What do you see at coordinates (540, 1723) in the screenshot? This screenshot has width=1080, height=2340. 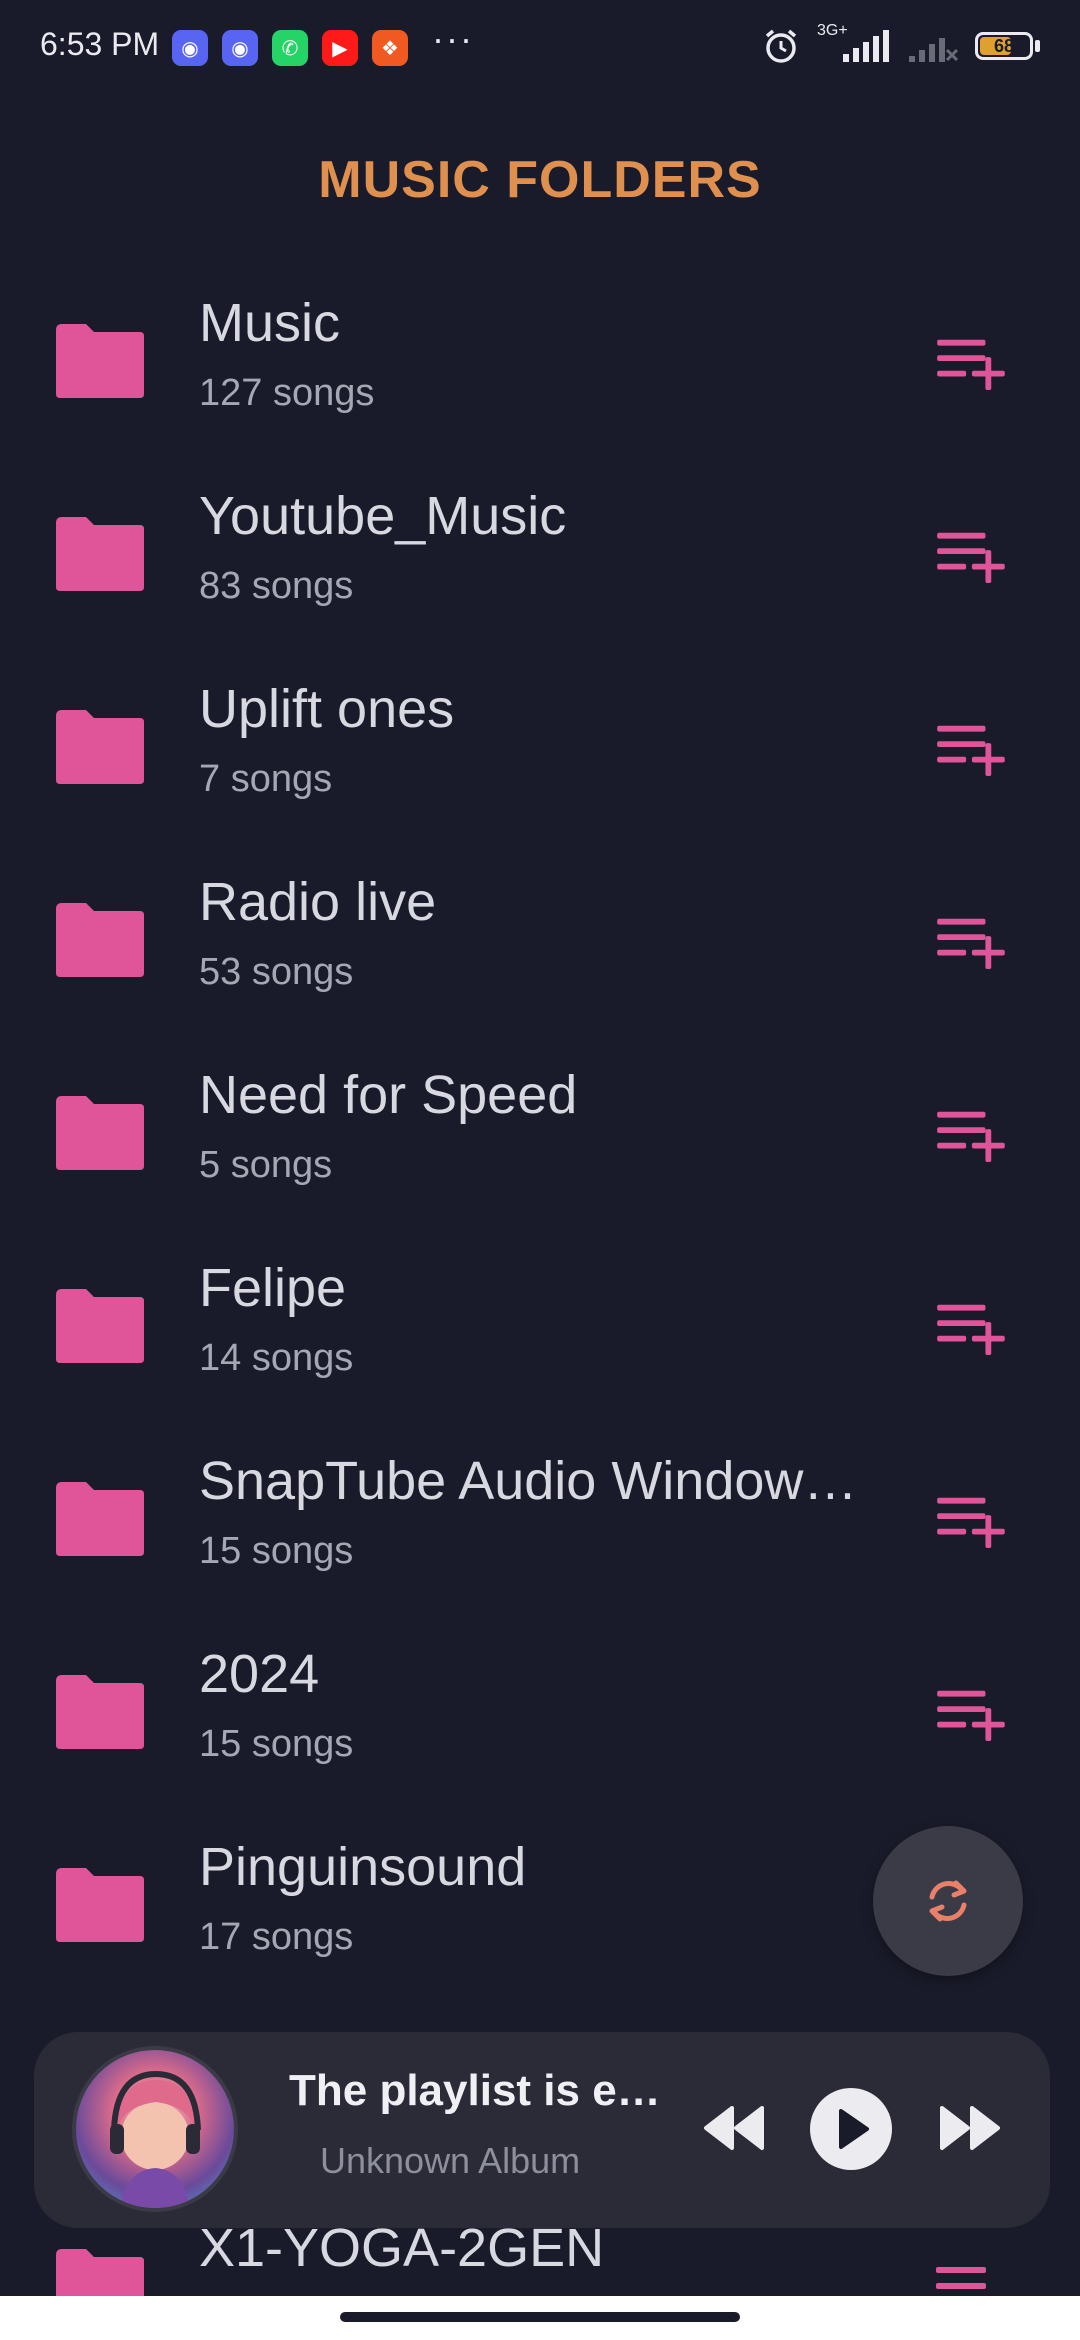 I see `folder-row: 2024 15 songs` at bounding box center [540, 1723].